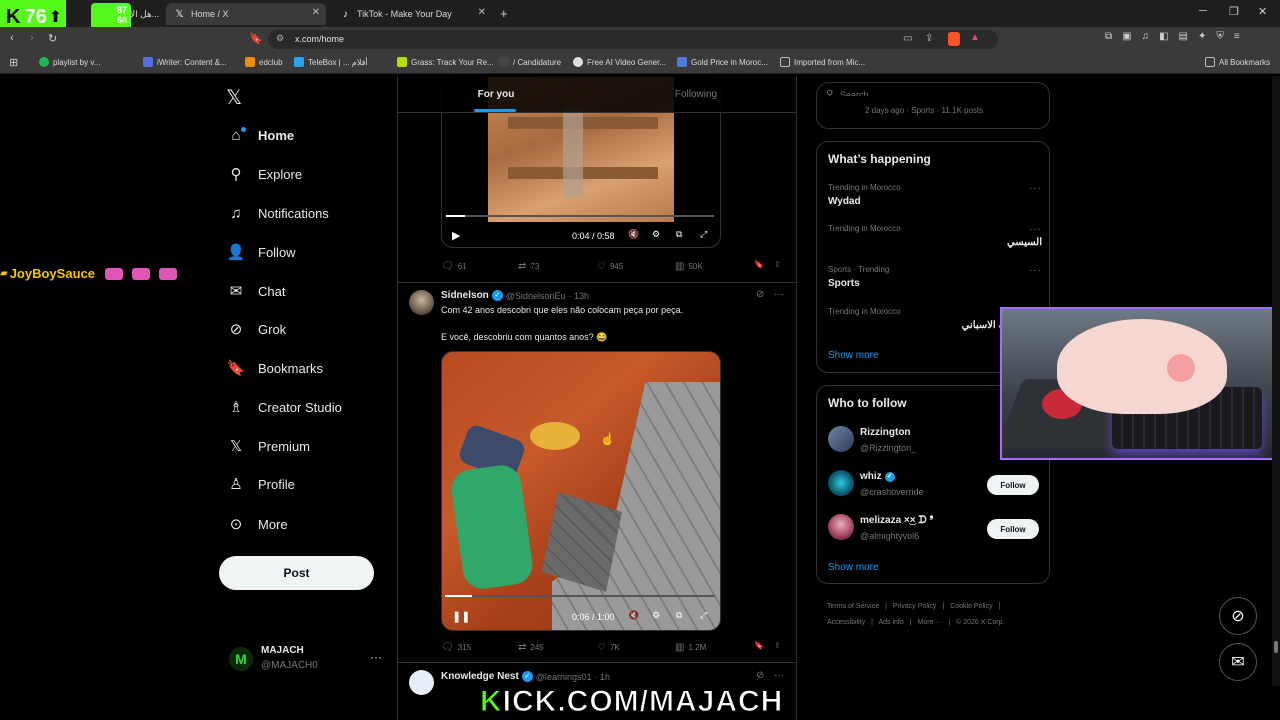 The image size is (1280, 720). What do you see at coordinates (885, 432) in the screenshot?
I see `suggested-name: Rizzington` at bounding box center [885, 432].